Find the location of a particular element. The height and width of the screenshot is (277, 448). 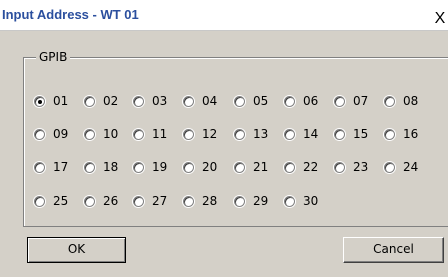

gpib-address-option-19: 19 is located at coordinates (150, 167).